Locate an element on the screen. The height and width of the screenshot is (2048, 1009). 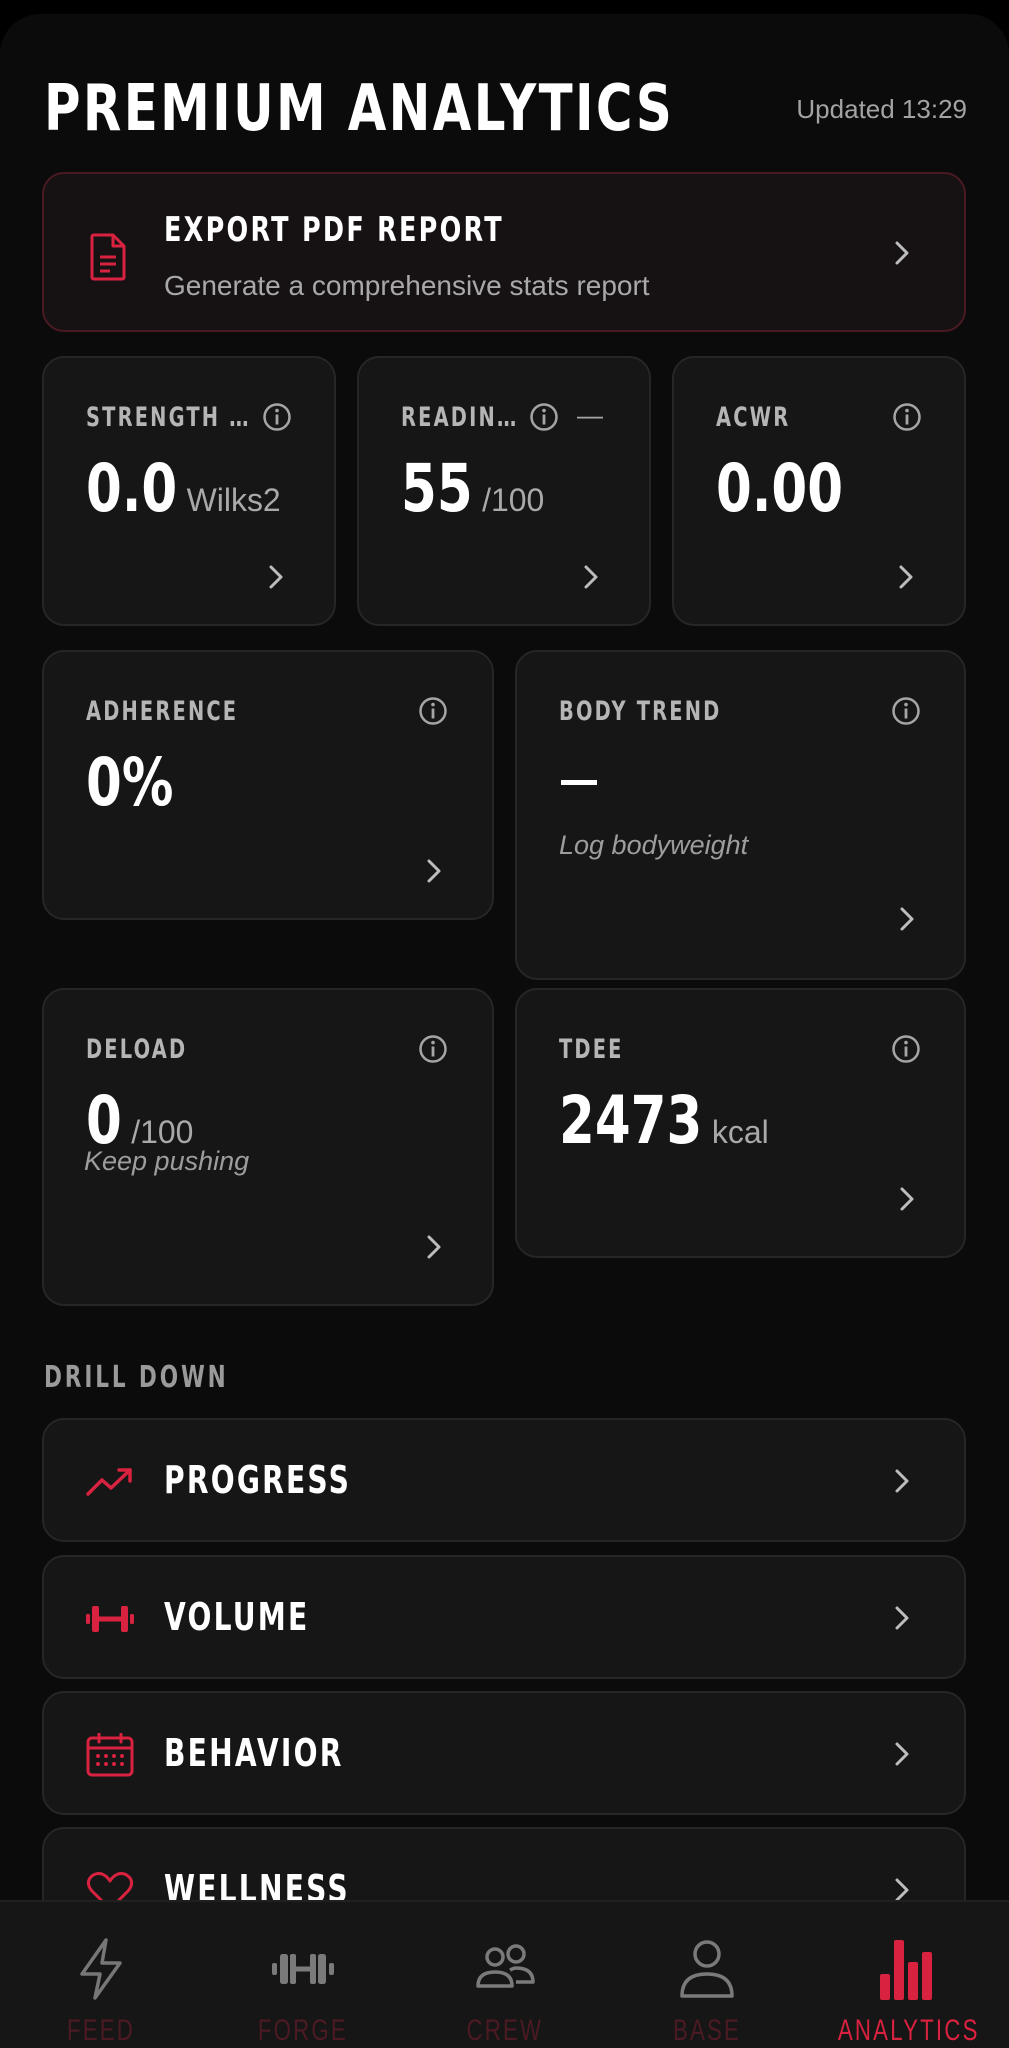
adherence-value: 0% is located at coordinates (130, 782).